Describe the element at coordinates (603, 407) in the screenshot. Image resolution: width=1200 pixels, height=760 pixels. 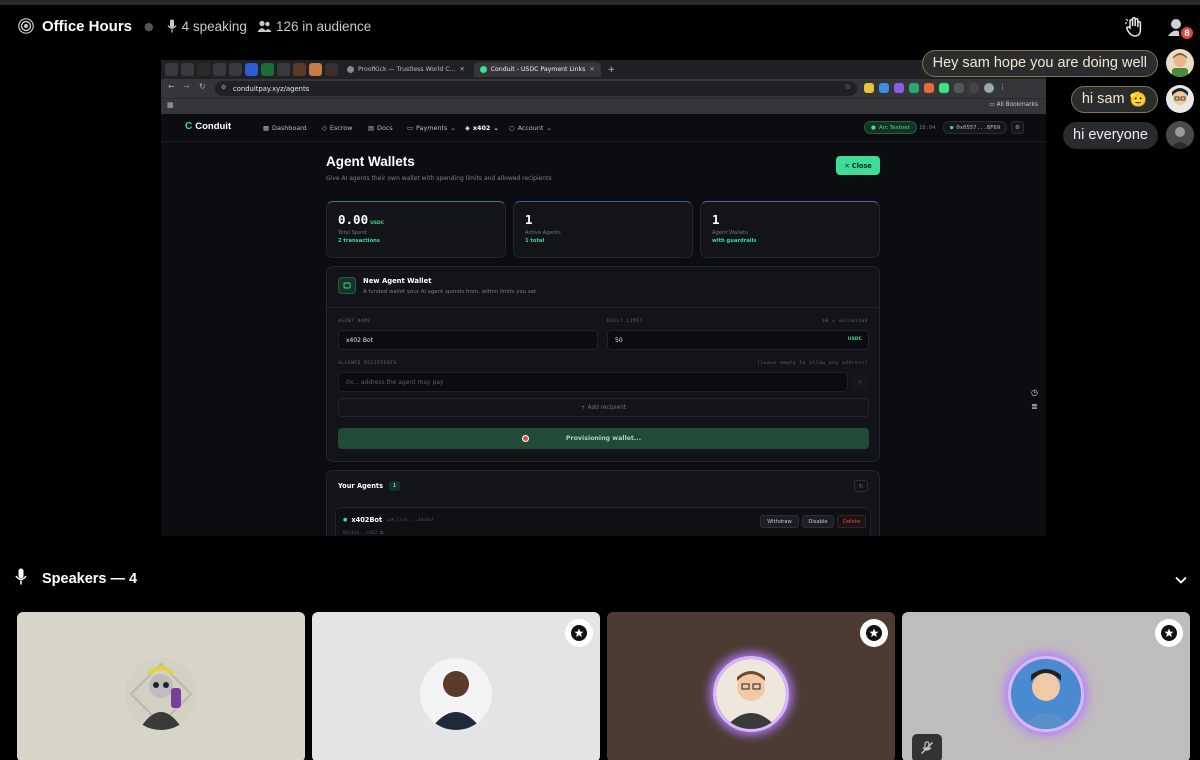
I see `add-recipient-button: + Add recipient` at that location.